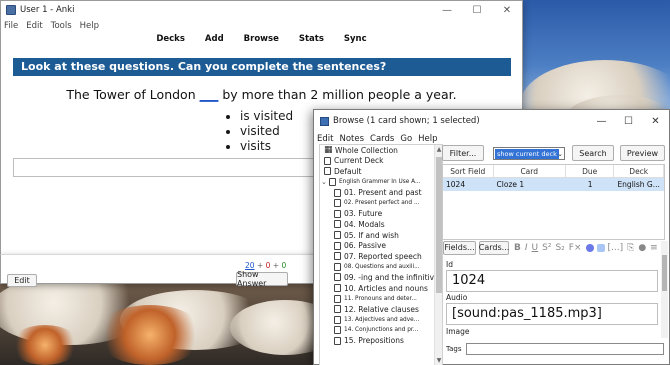 This screenshot has width=670, height=365. What do you see at coordinates (359, 161) in the screenshot?
I see `sidebar-deck-label: Current Deck` at bounding box center [359, 161].